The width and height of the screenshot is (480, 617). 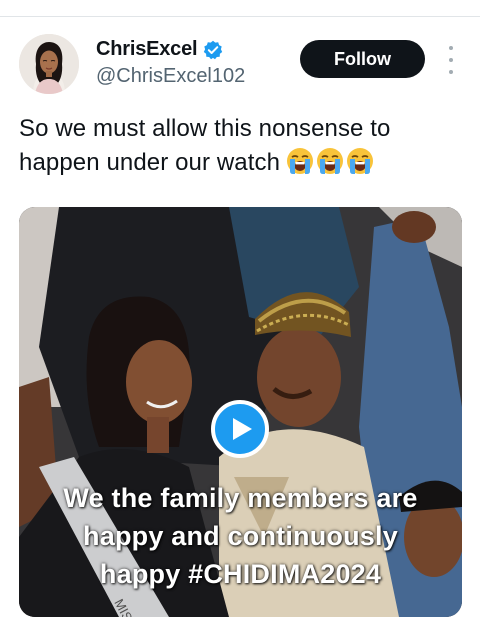 I want to click on play-icon, so click(x=242, y=429).